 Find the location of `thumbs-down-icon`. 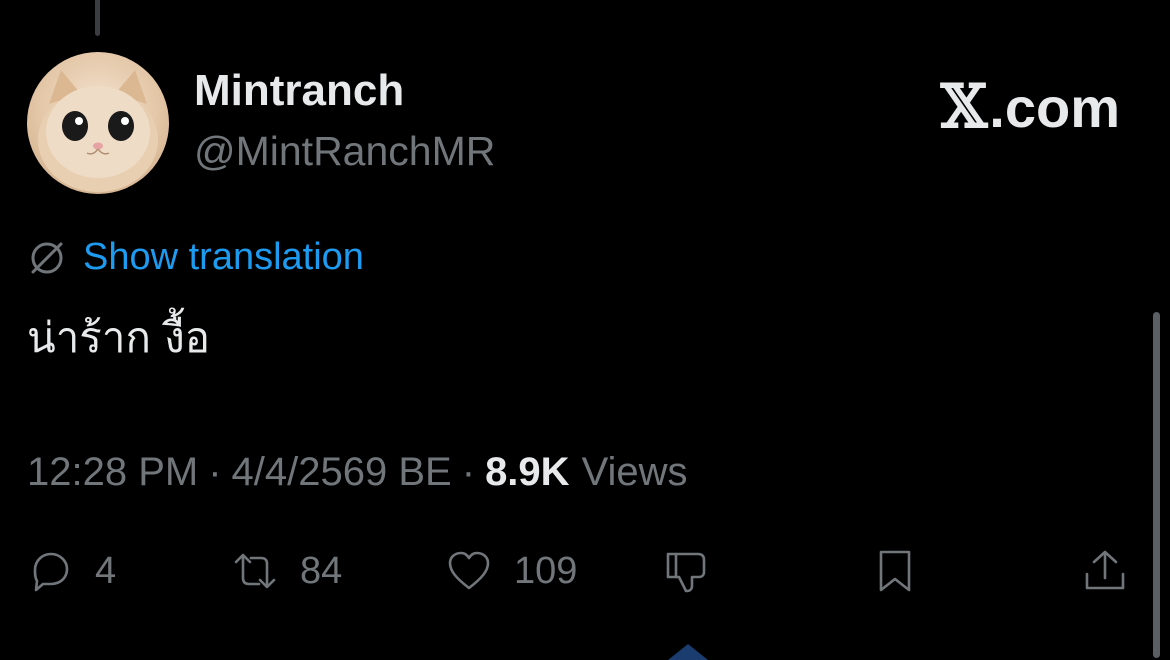

thumbs-down-icon is located at coordinates (686, 572).